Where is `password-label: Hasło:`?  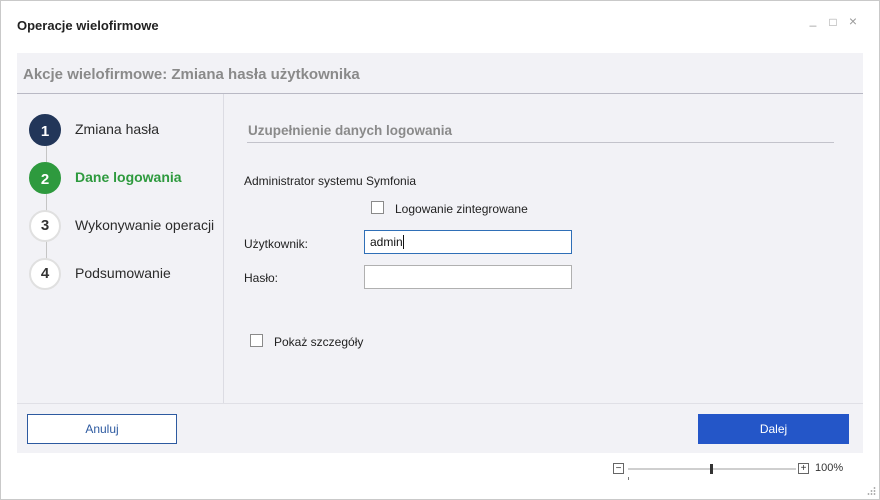 password-label: Hasło: is located at coordinates (261, 278).